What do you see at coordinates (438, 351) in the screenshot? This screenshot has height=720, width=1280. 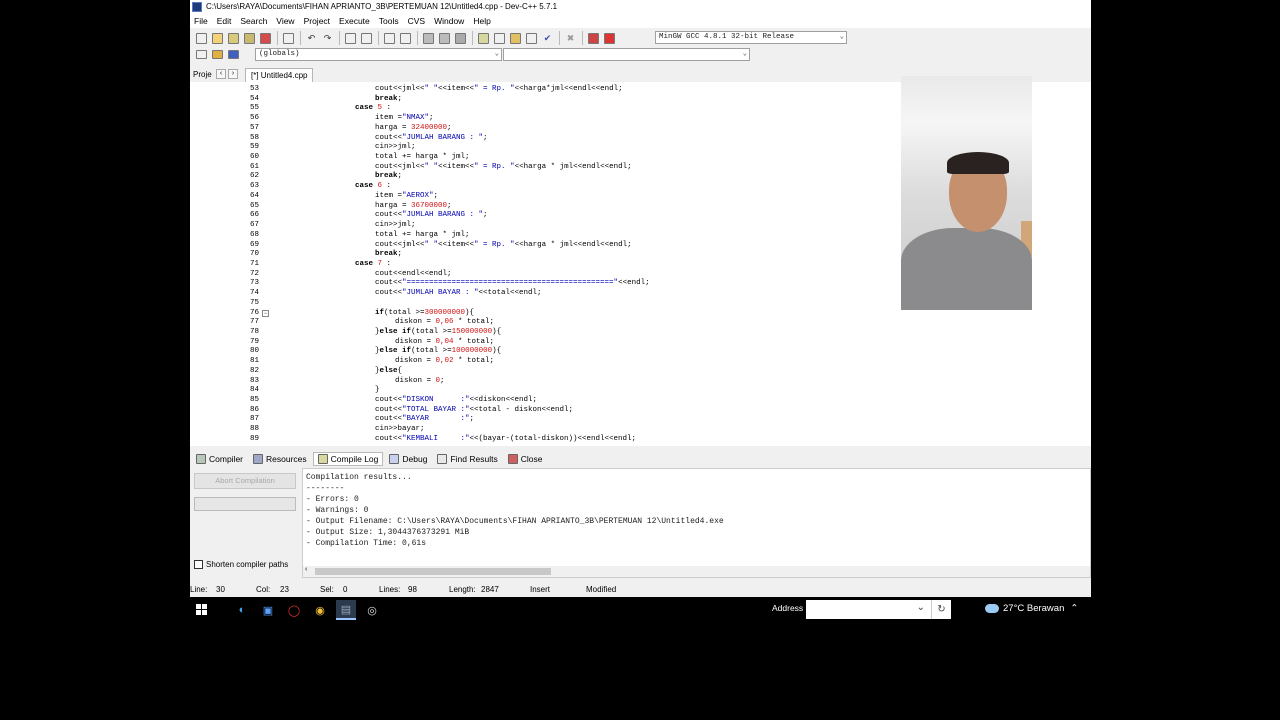 I see `code-text: }else if(total >=100000000){` at bounding box center [438, 351].